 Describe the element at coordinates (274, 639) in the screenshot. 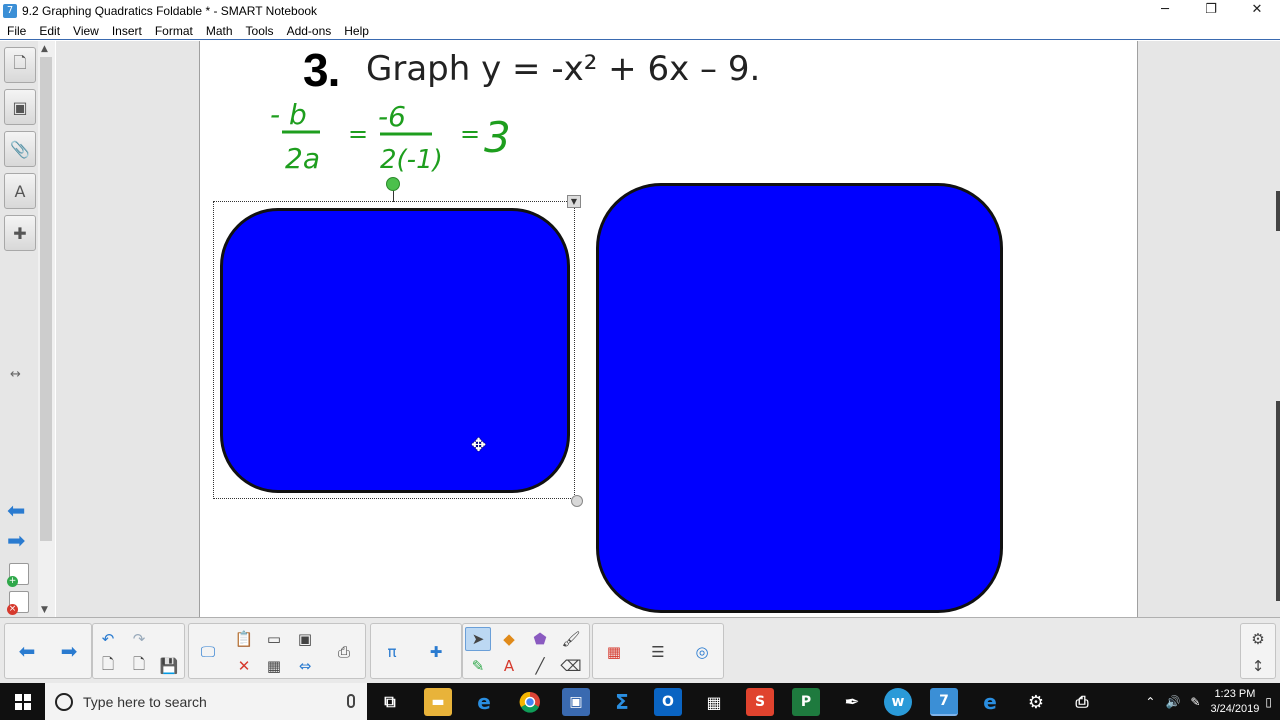

I see `screen-capture-icon: ▭` at that location.